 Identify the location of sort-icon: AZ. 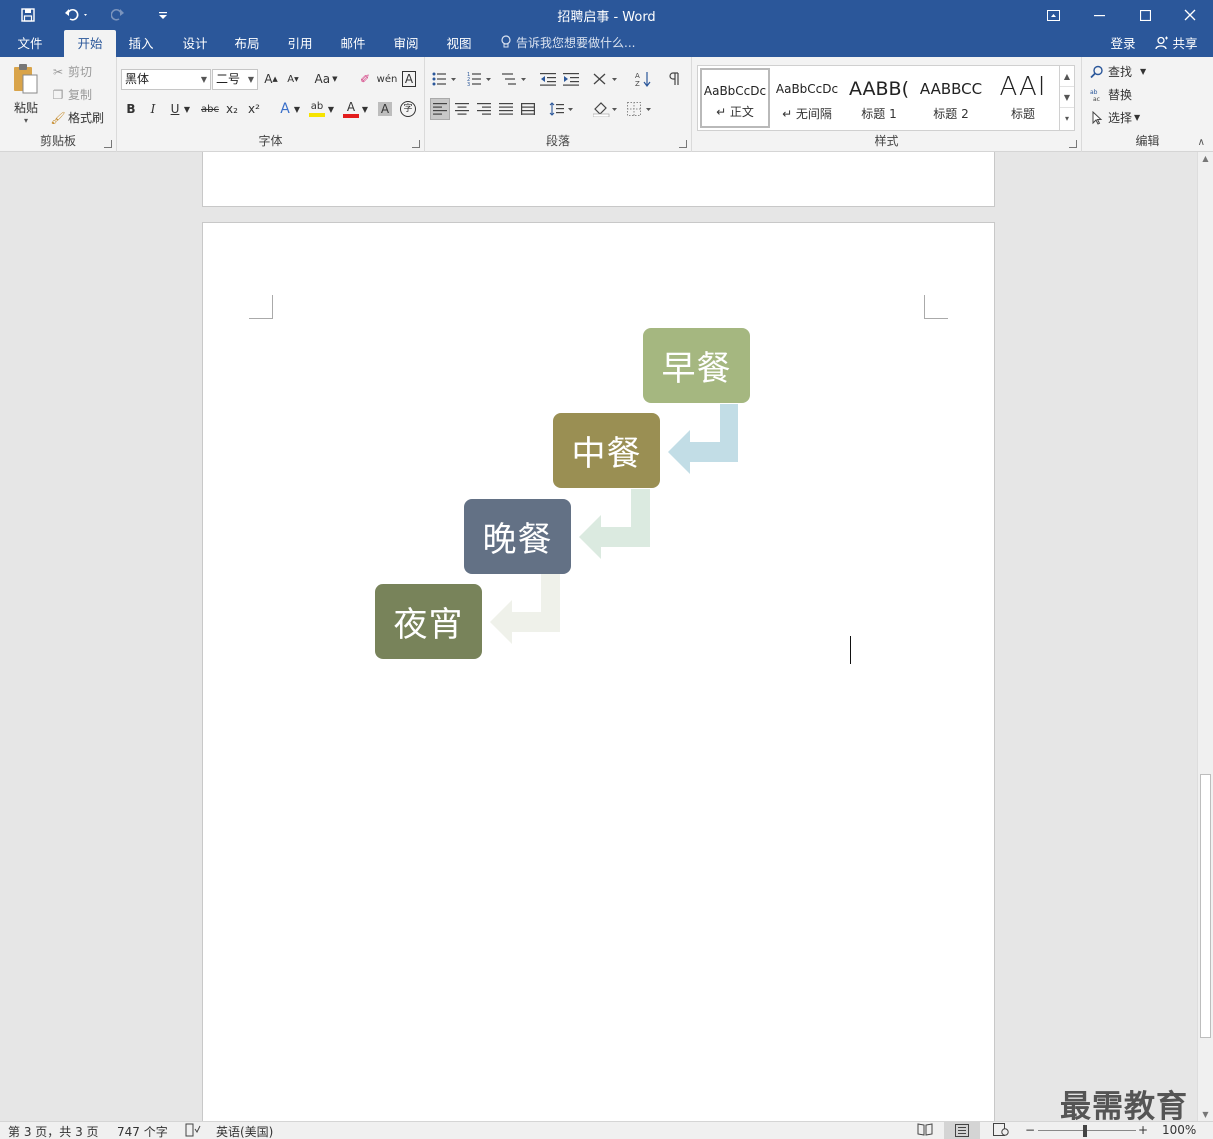
(643, 79).